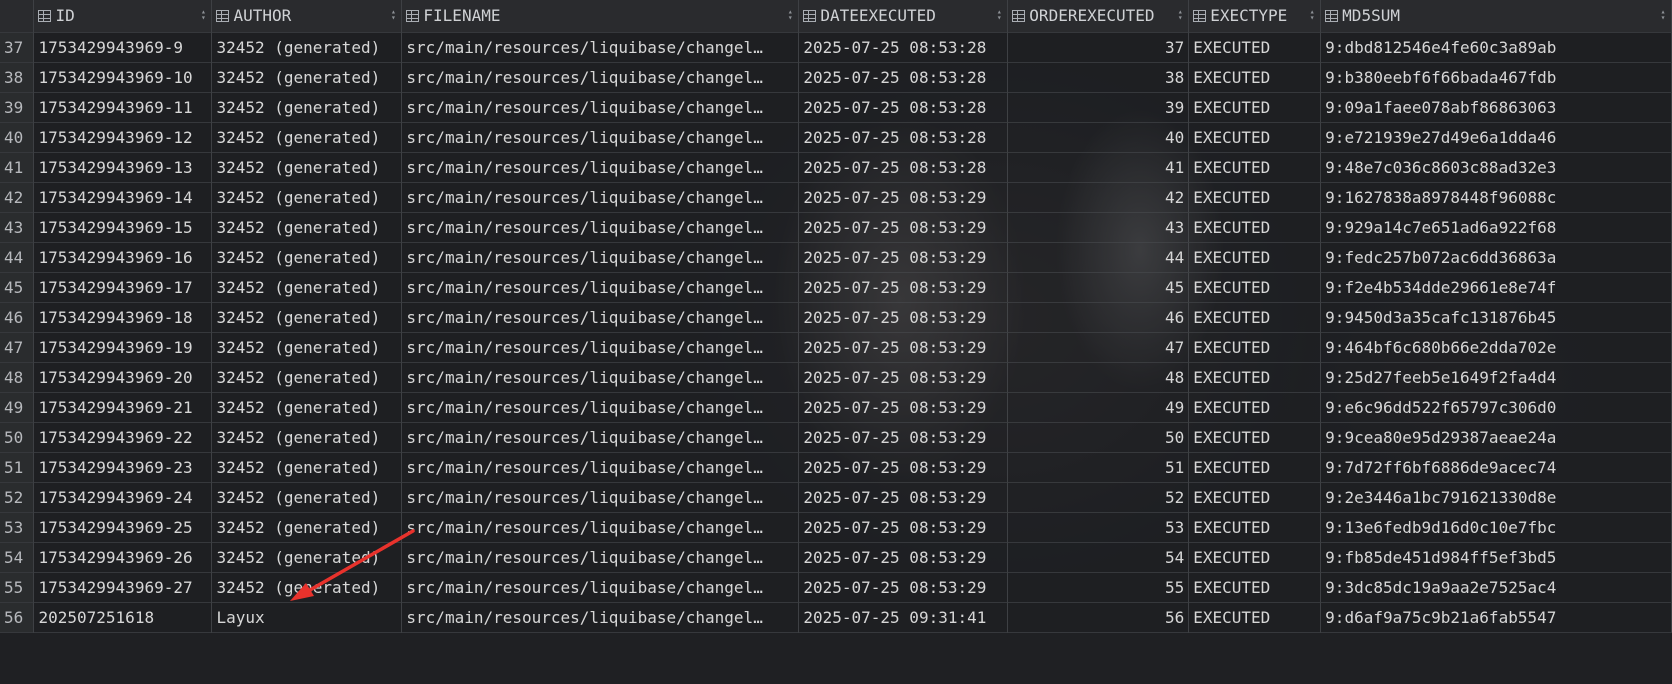 The image size is (1672, 684). Describe the element at coordinates (1098, 587) in the screenshot. I see `cell-orderexecuted: 55` at that location.